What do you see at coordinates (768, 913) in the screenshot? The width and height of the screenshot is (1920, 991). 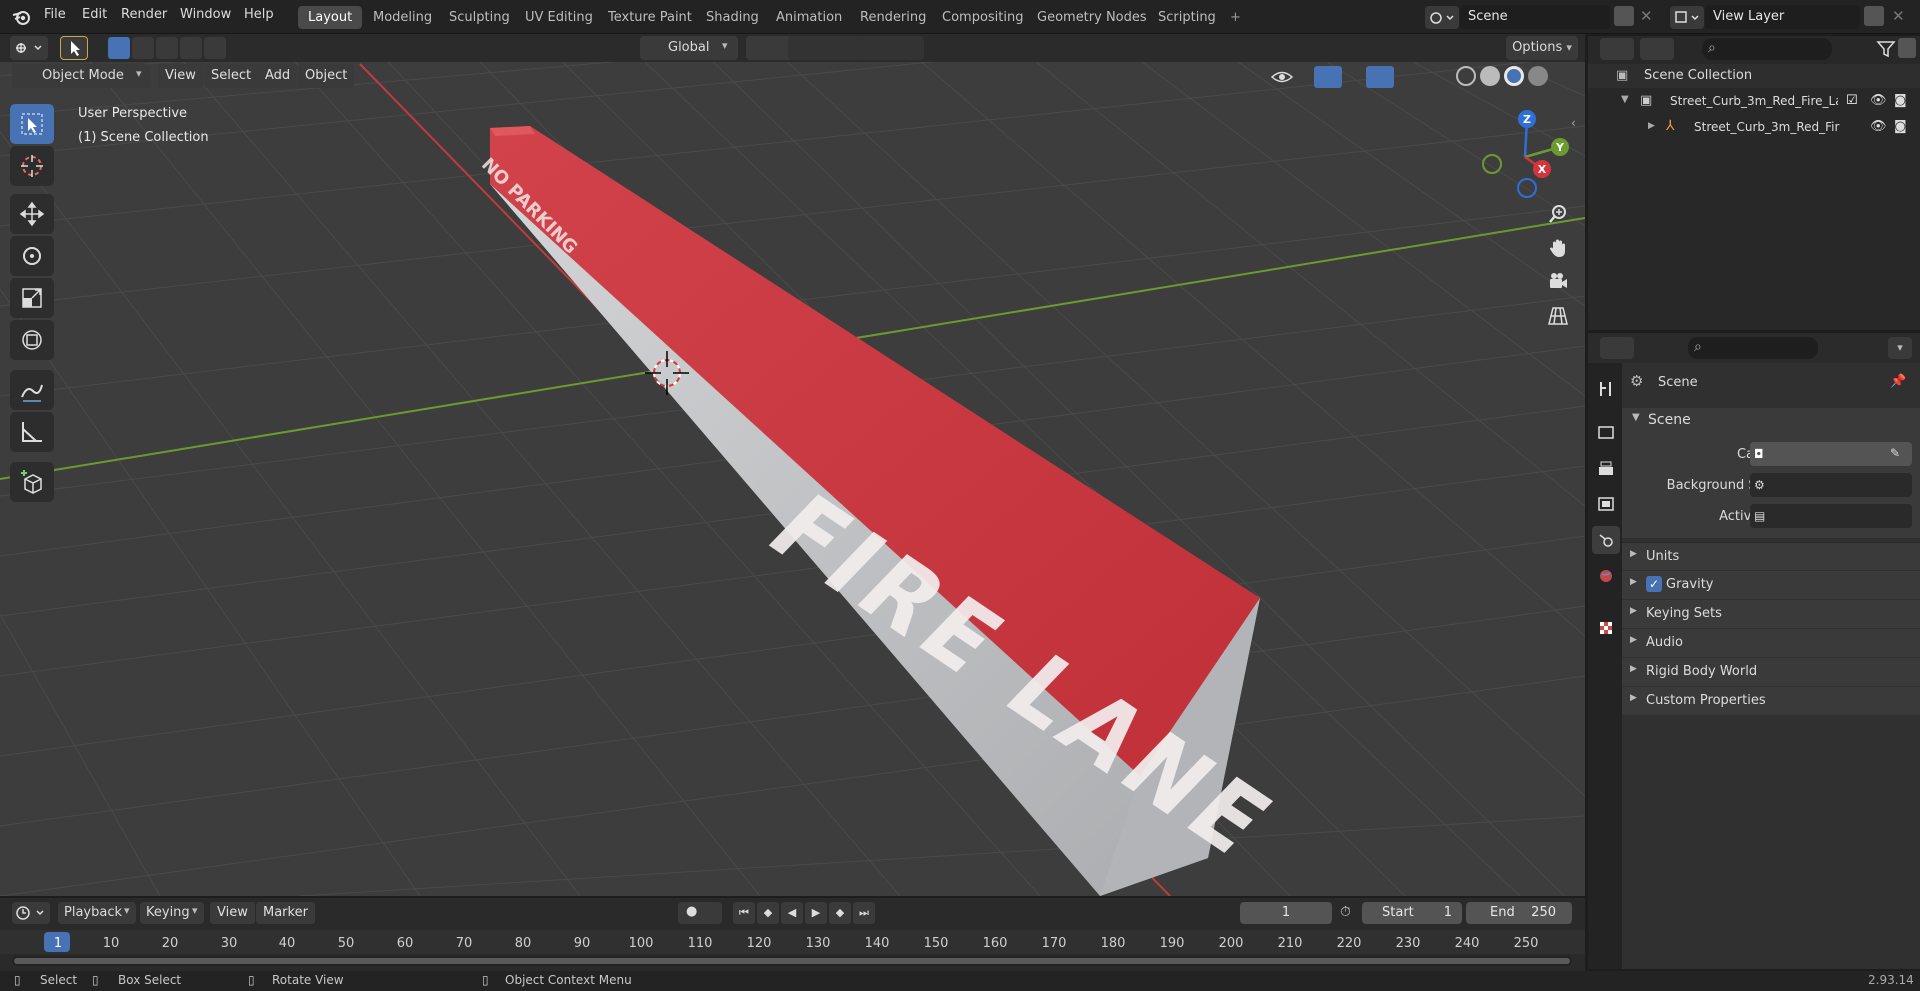 I see `prev-keyframe-icon: ◆` at bounding box center [768, 913].